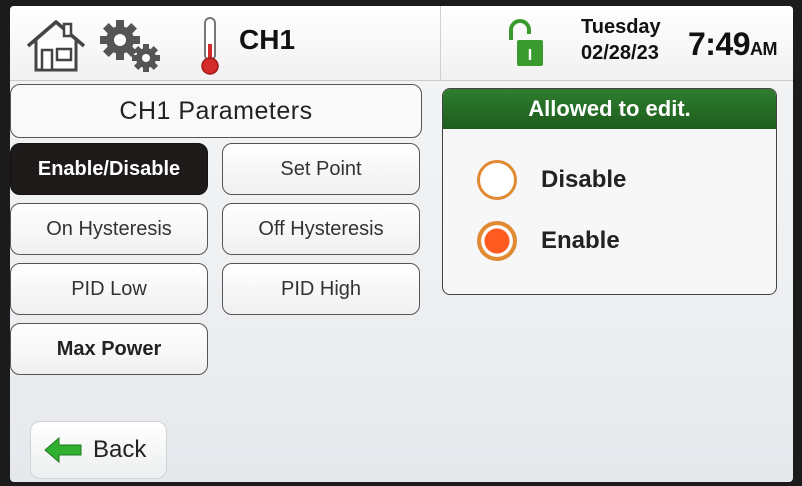 The image size is (802, 486). I want to click on pid-high-button: PID High, so click(321, 289).